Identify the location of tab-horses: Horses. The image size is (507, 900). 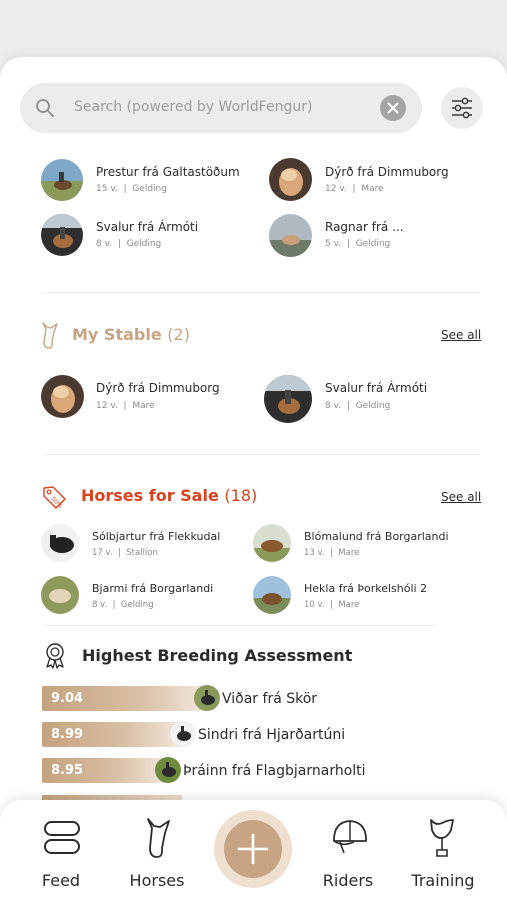
(160, 850).